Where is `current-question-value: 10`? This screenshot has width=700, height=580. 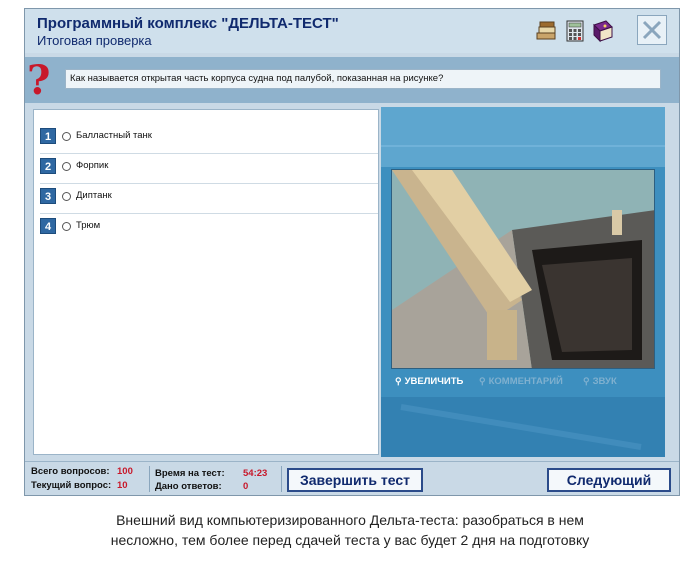 current-question-value: 10 is located at coordinates (122, 485).